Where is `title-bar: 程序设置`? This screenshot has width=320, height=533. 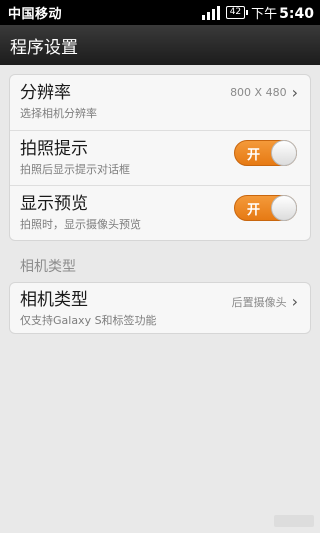 title-bar: 程序设置 is located at coordinates (160, 45).